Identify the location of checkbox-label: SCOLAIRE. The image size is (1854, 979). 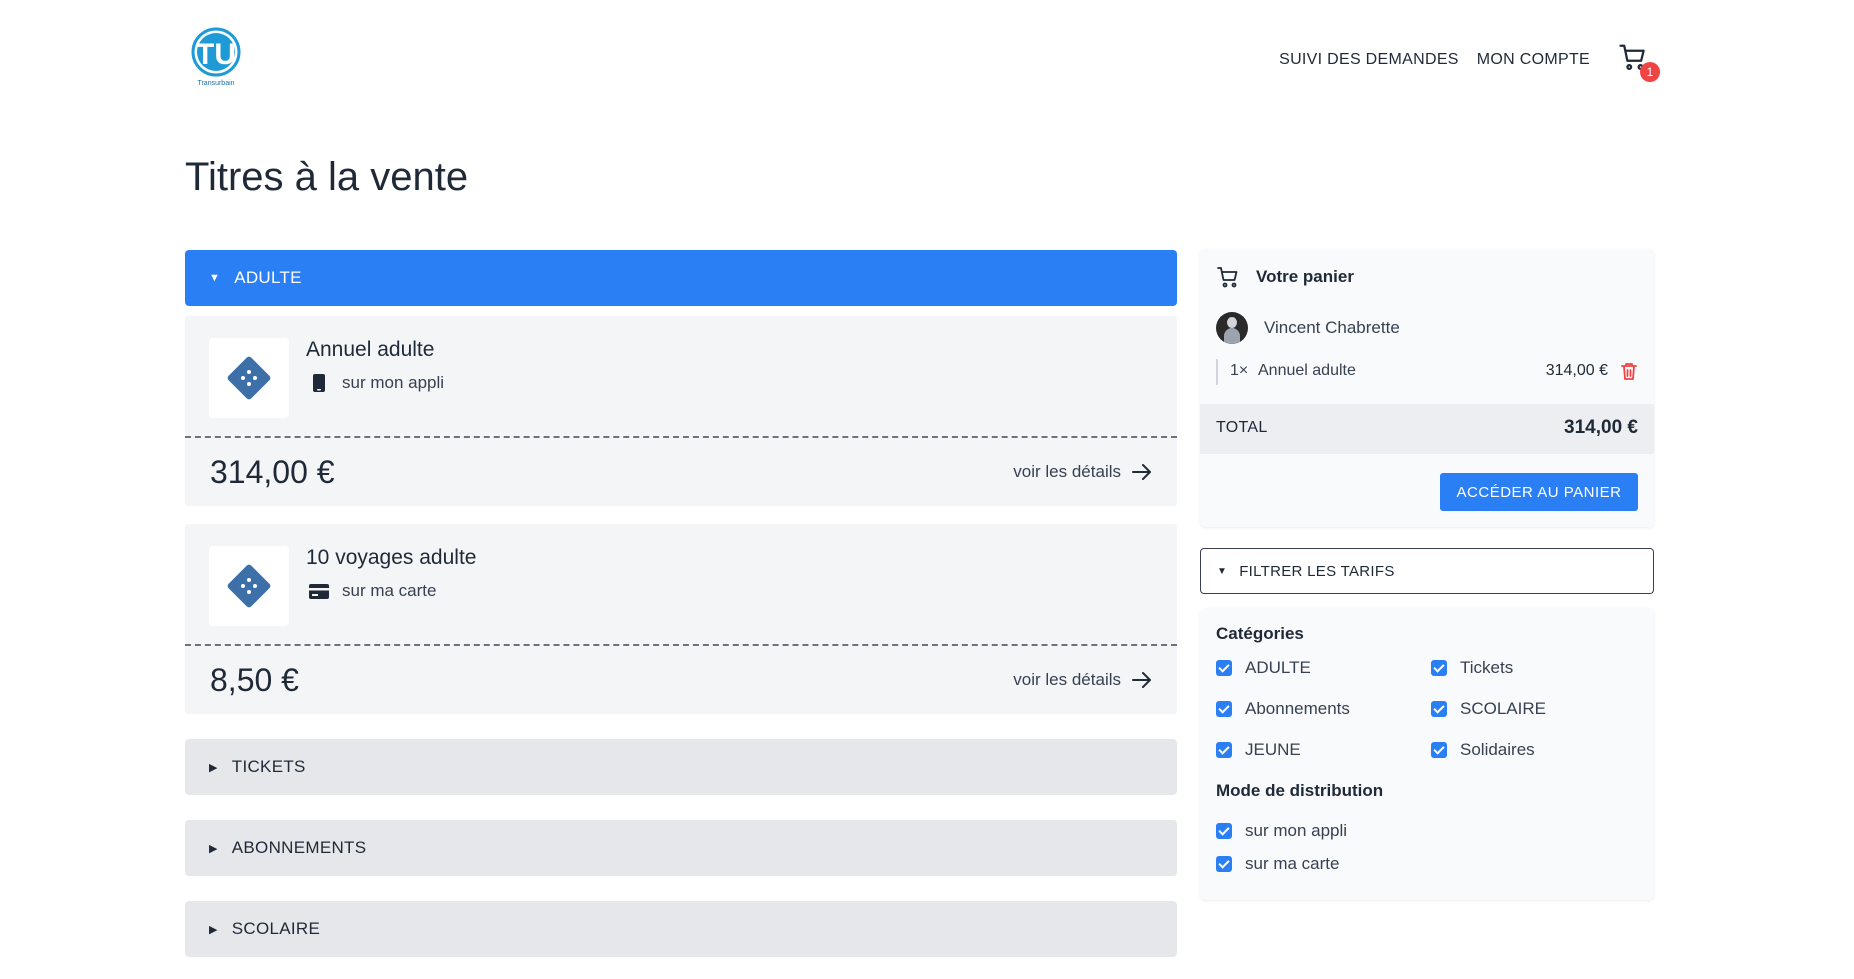
(1503, 708).